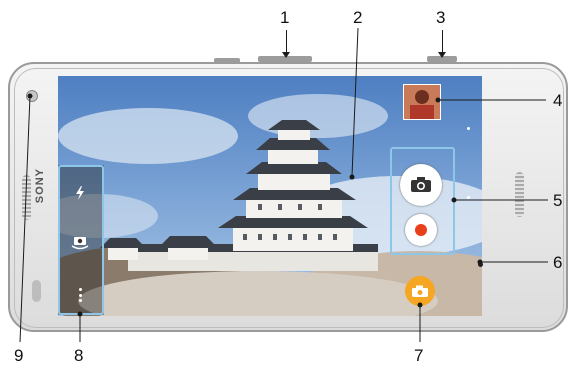  I want to click on callout-1: 1, so click(285, 17).